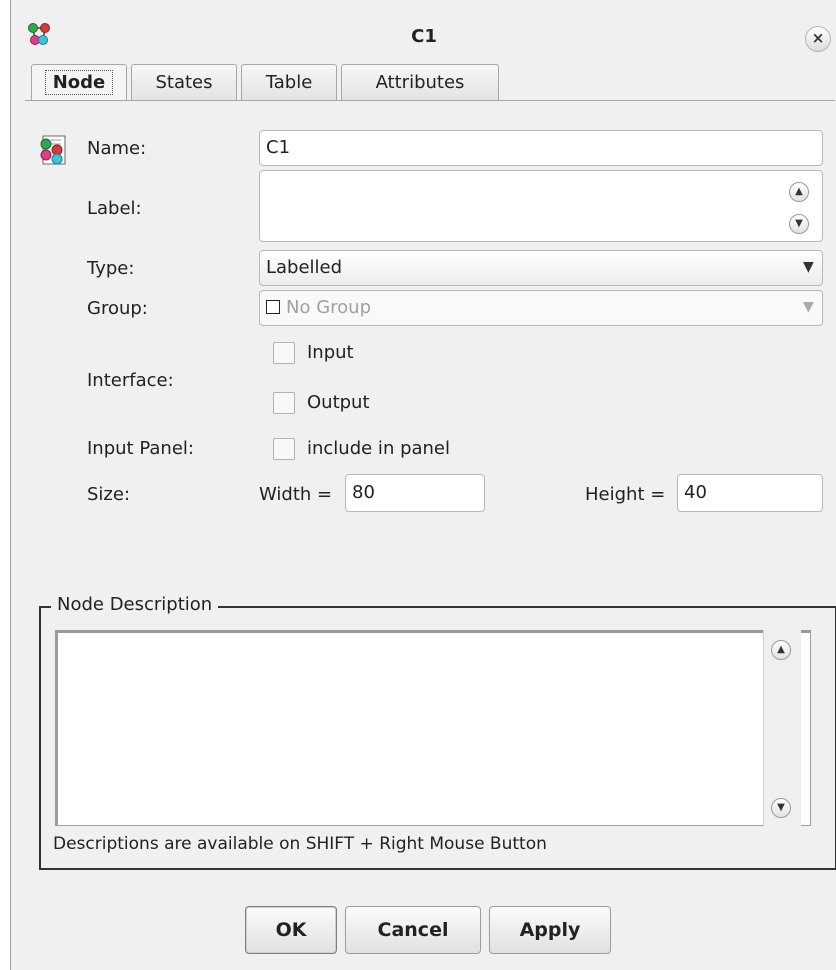 The width and height of the screenshot is (836, 970). What do you see at coordinates (750, 493) in the screenshot?
I see `height-input: 40` at bounding box center [750, 493].